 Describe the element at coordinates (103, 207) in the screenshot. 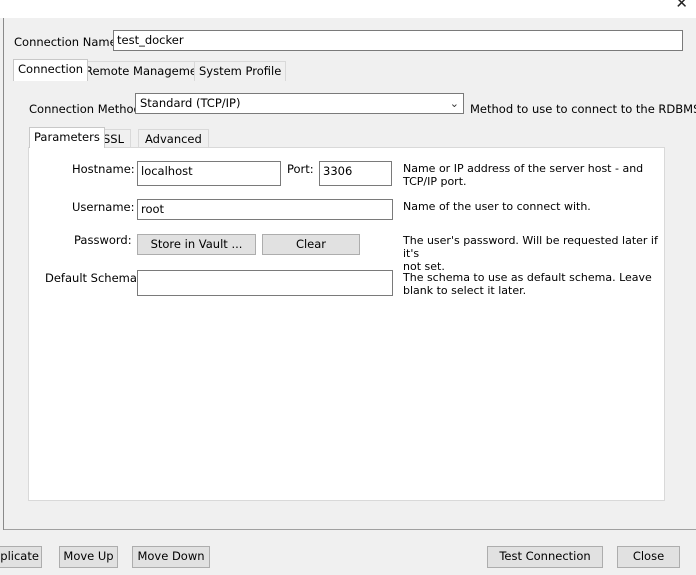

I see `username-label: Username:` at that location.